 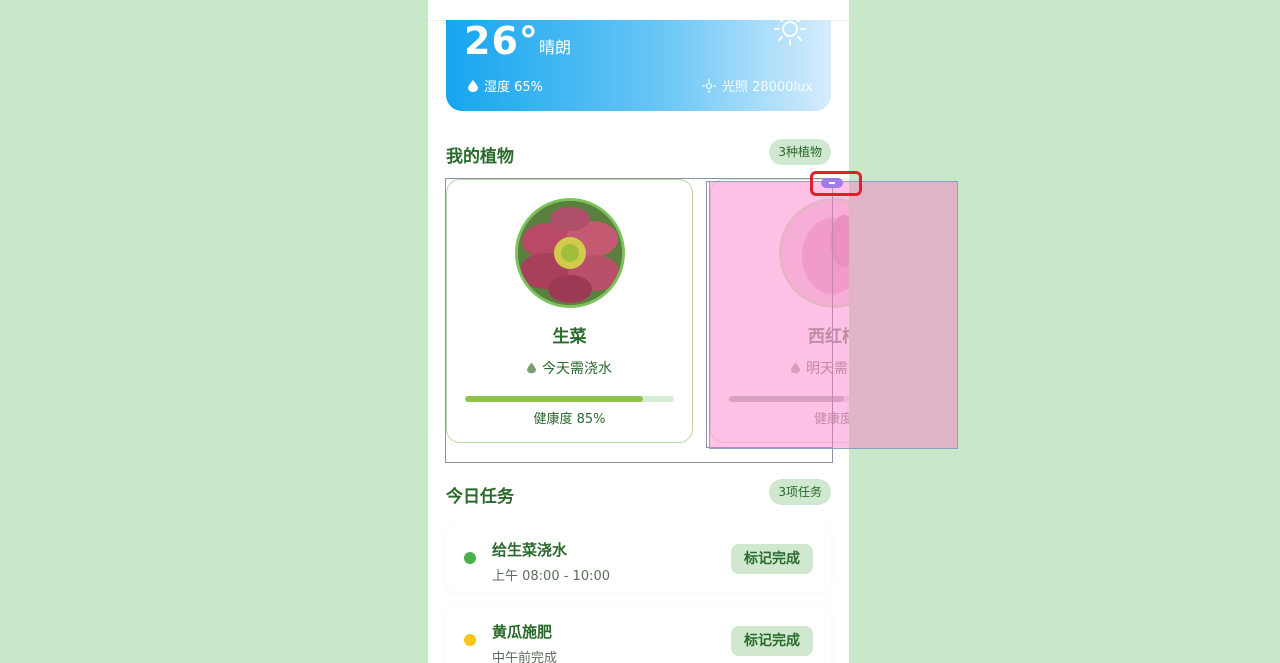 I want to click on humidity-row: 湿度 65%, so click(x=505, y=85).